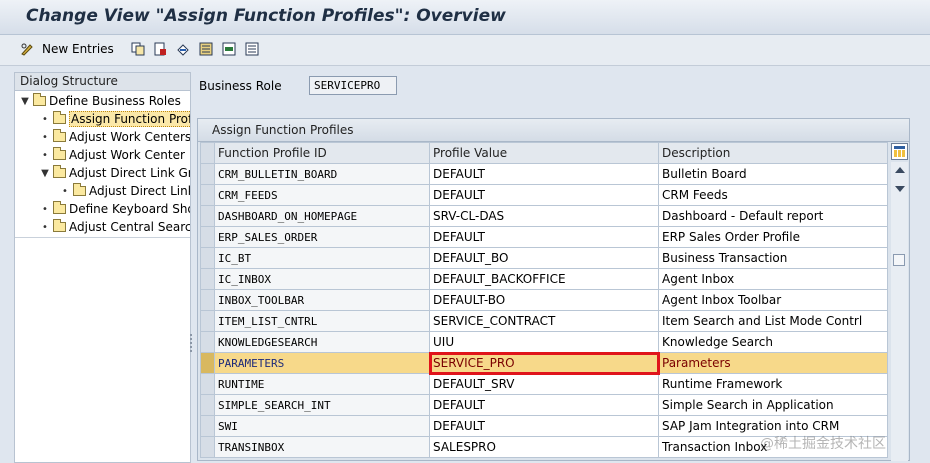  What do you see at coordinates (899, 260) in the screenshot?
I see `scrollbar-thumb` at bounding box center [899, 260].